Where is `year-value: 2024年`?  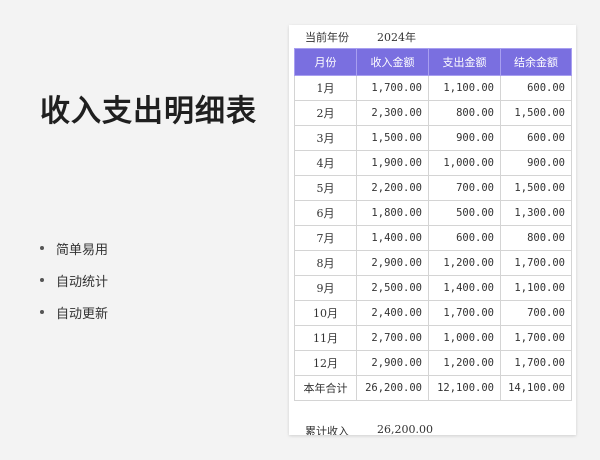 year-value: 2024年 is located at coordinates (396, 37).